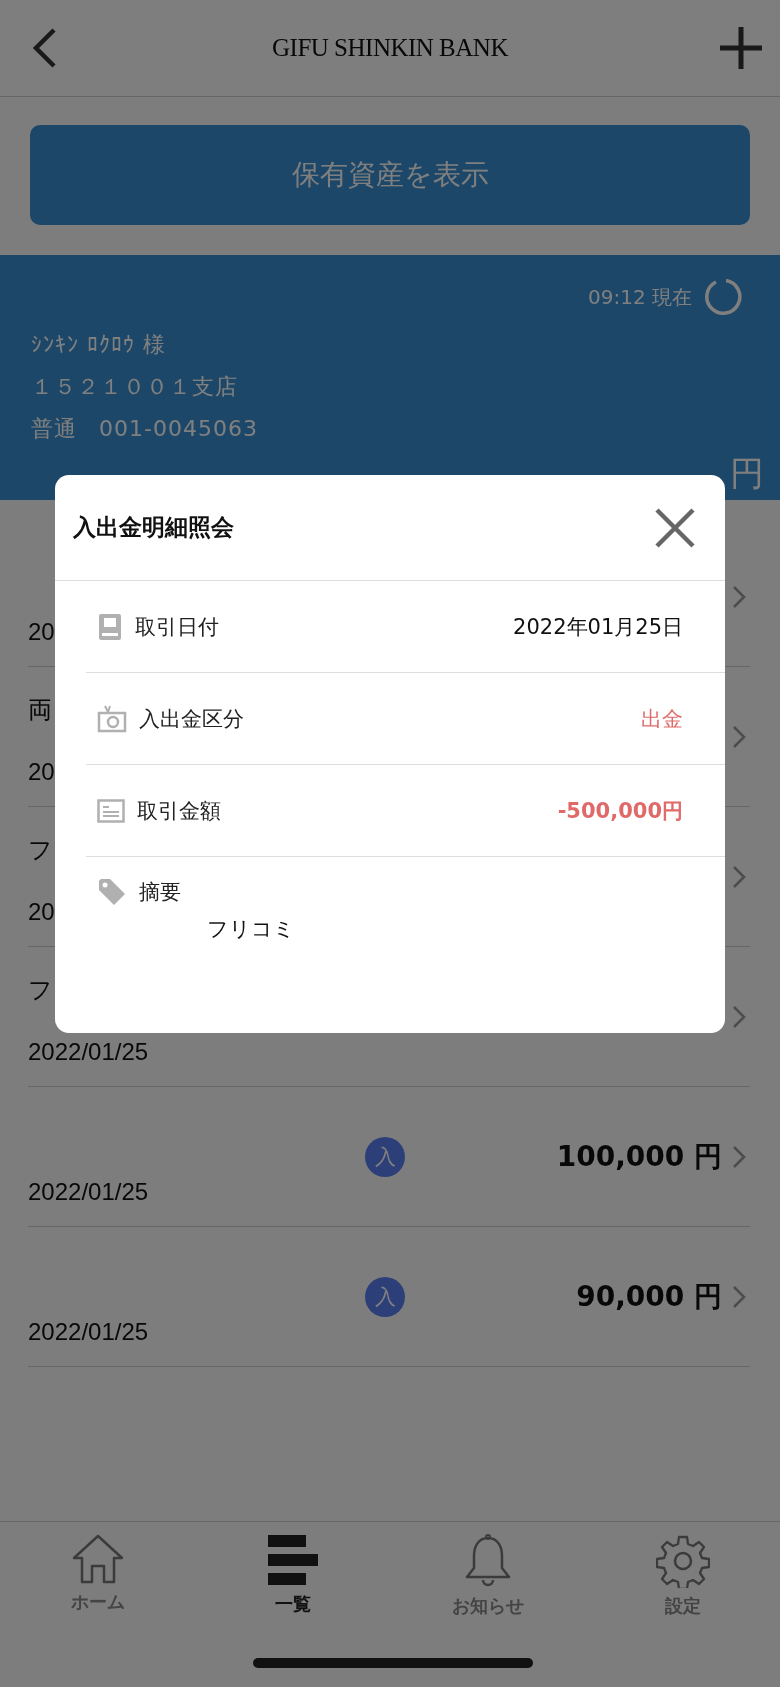  I want to click on transaction-row: 2022/01/25 入 100,000 円, so click(389, 1157).